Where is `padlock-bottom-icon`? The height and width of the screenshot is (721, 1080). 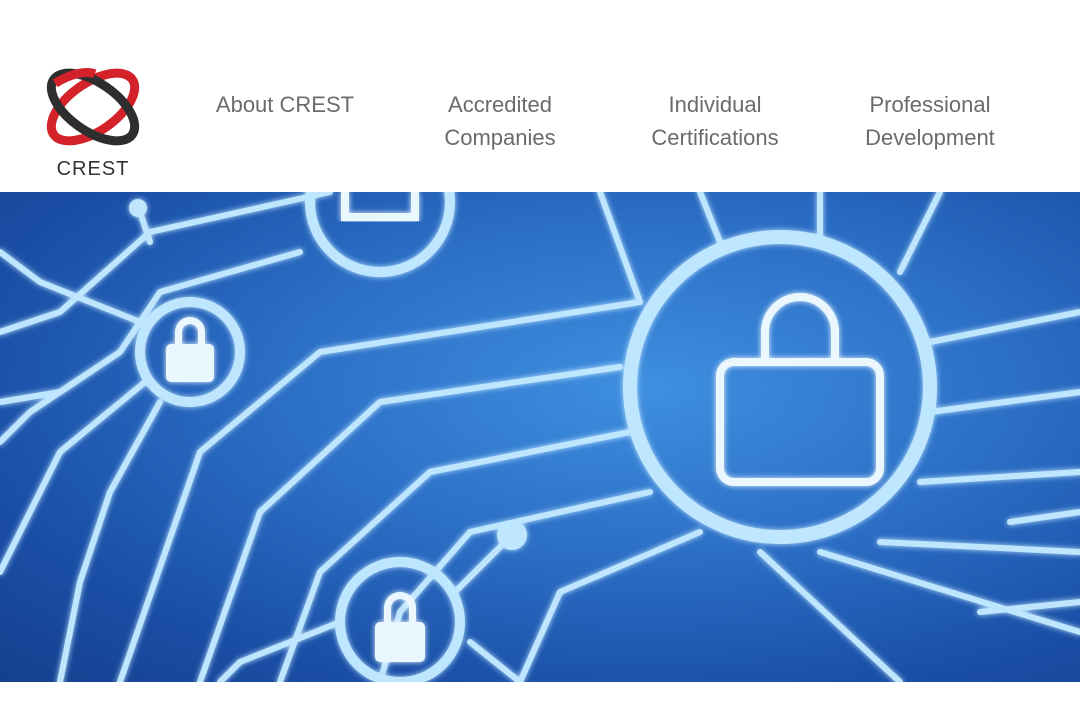
padlock-bottom-icon is located at coordinates (400, 627).